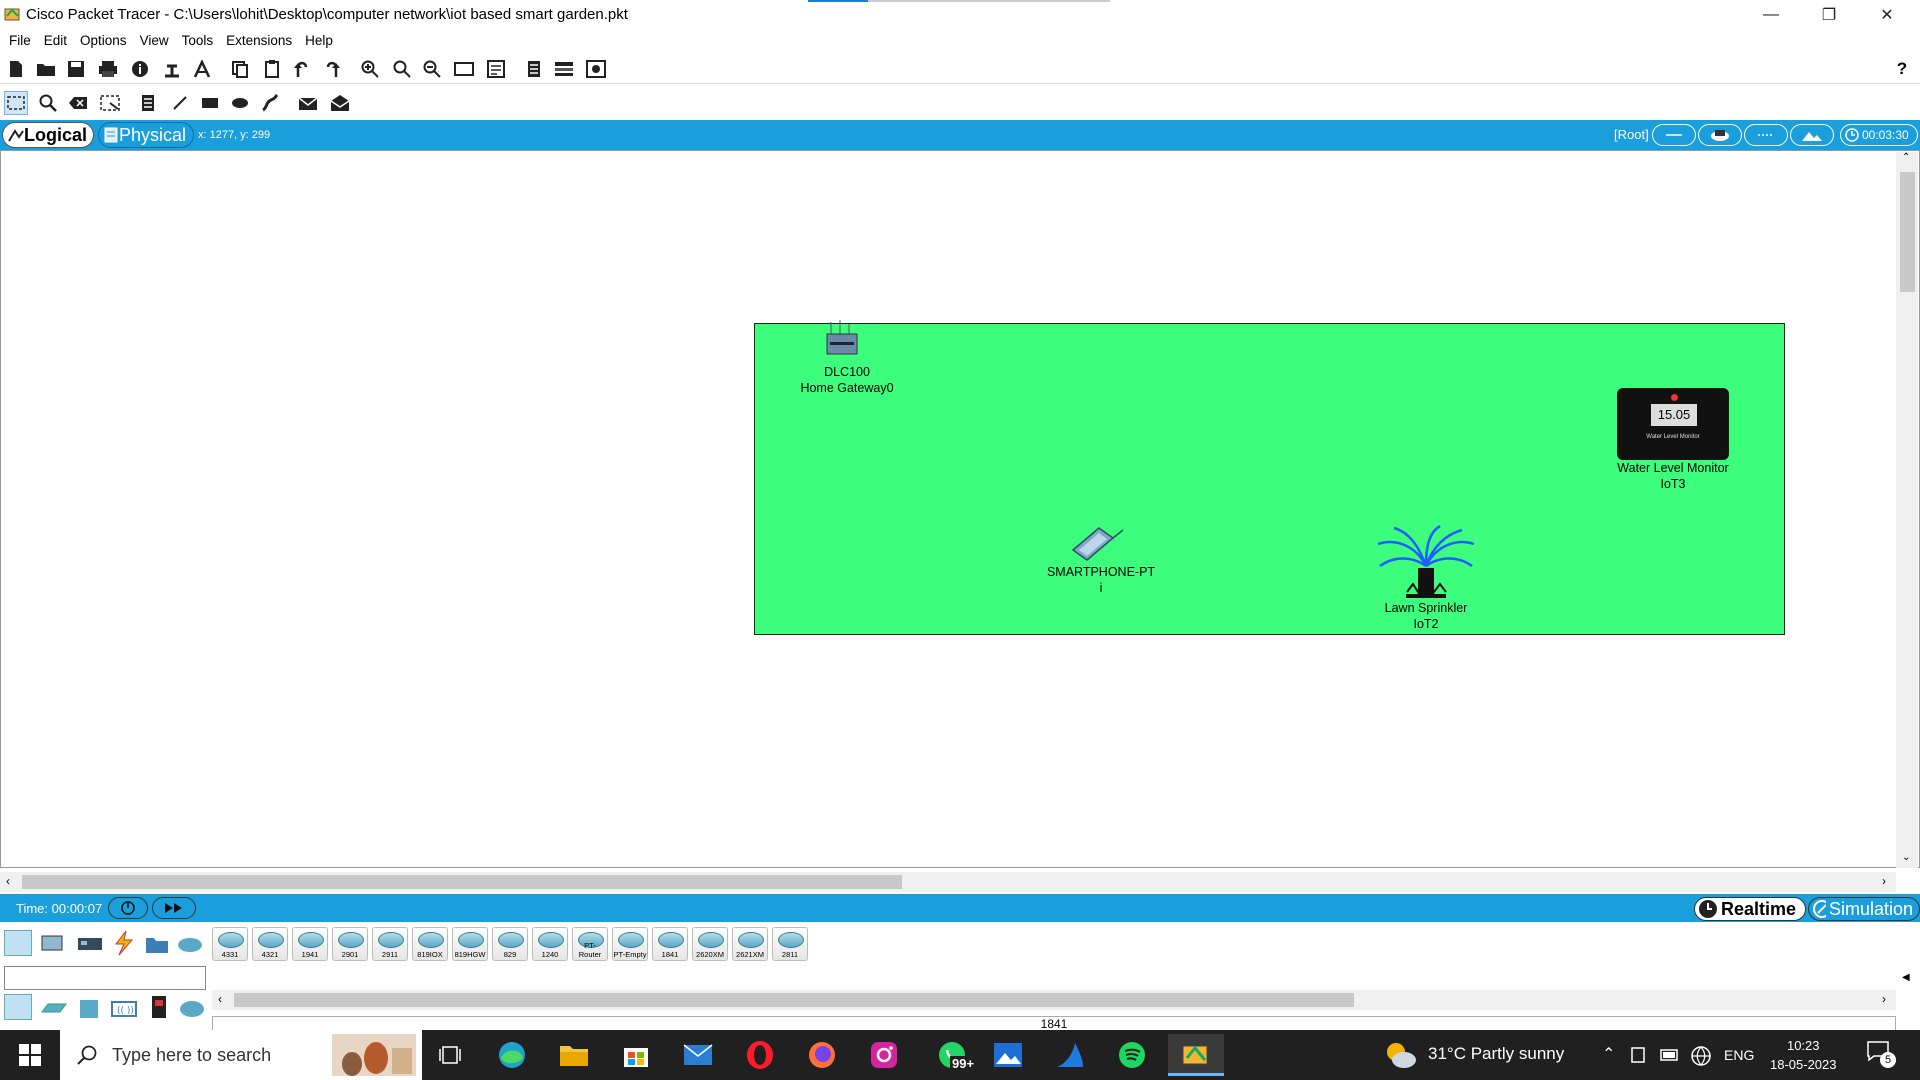 This screenshot has height=1080, width=1920. Describe the element at coordinates (1496, 1054) in the screenshot. I see `weather-text: 31°C Partly sunny` at that location.